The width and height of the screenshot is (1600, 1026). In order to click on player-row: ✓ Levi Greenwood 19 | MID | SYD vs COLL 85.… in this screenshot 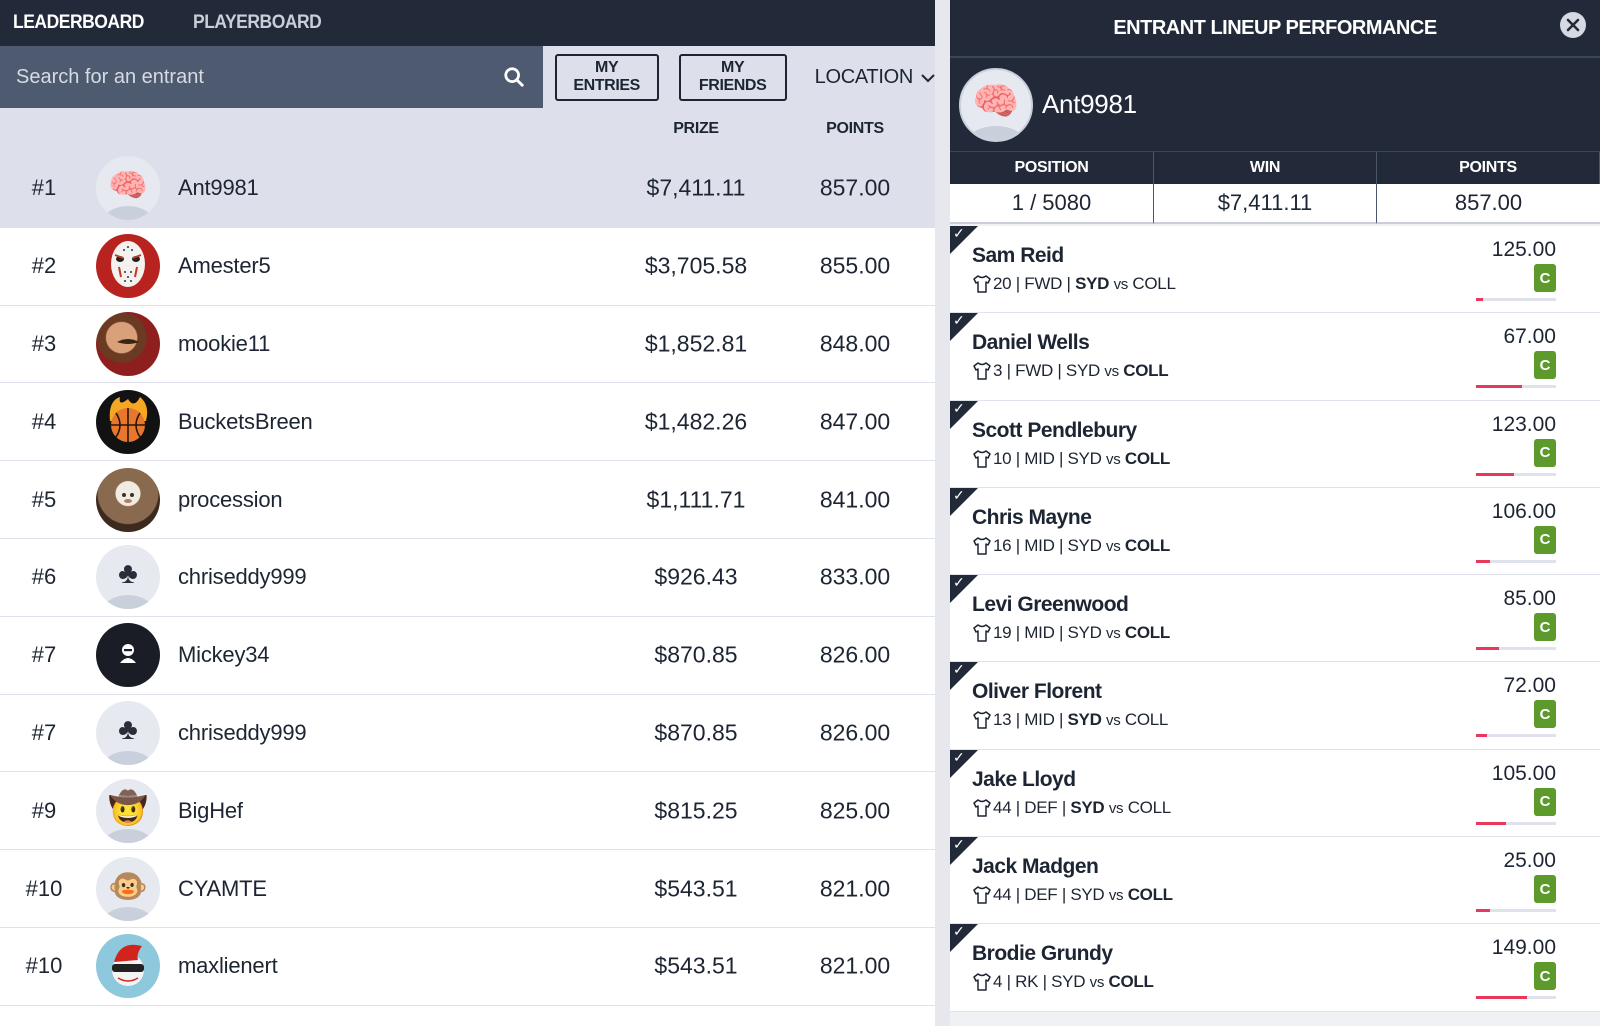, I will do `click(1275, 618)`.